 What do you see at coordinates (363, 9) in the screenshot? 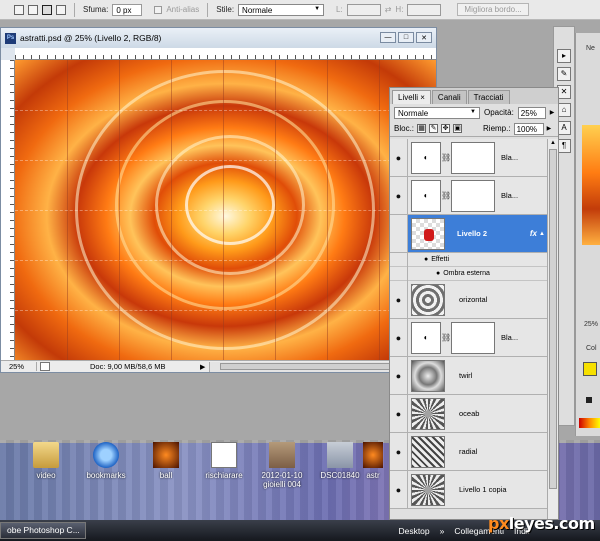
I see `width-input` at bounding box center [363, 9].